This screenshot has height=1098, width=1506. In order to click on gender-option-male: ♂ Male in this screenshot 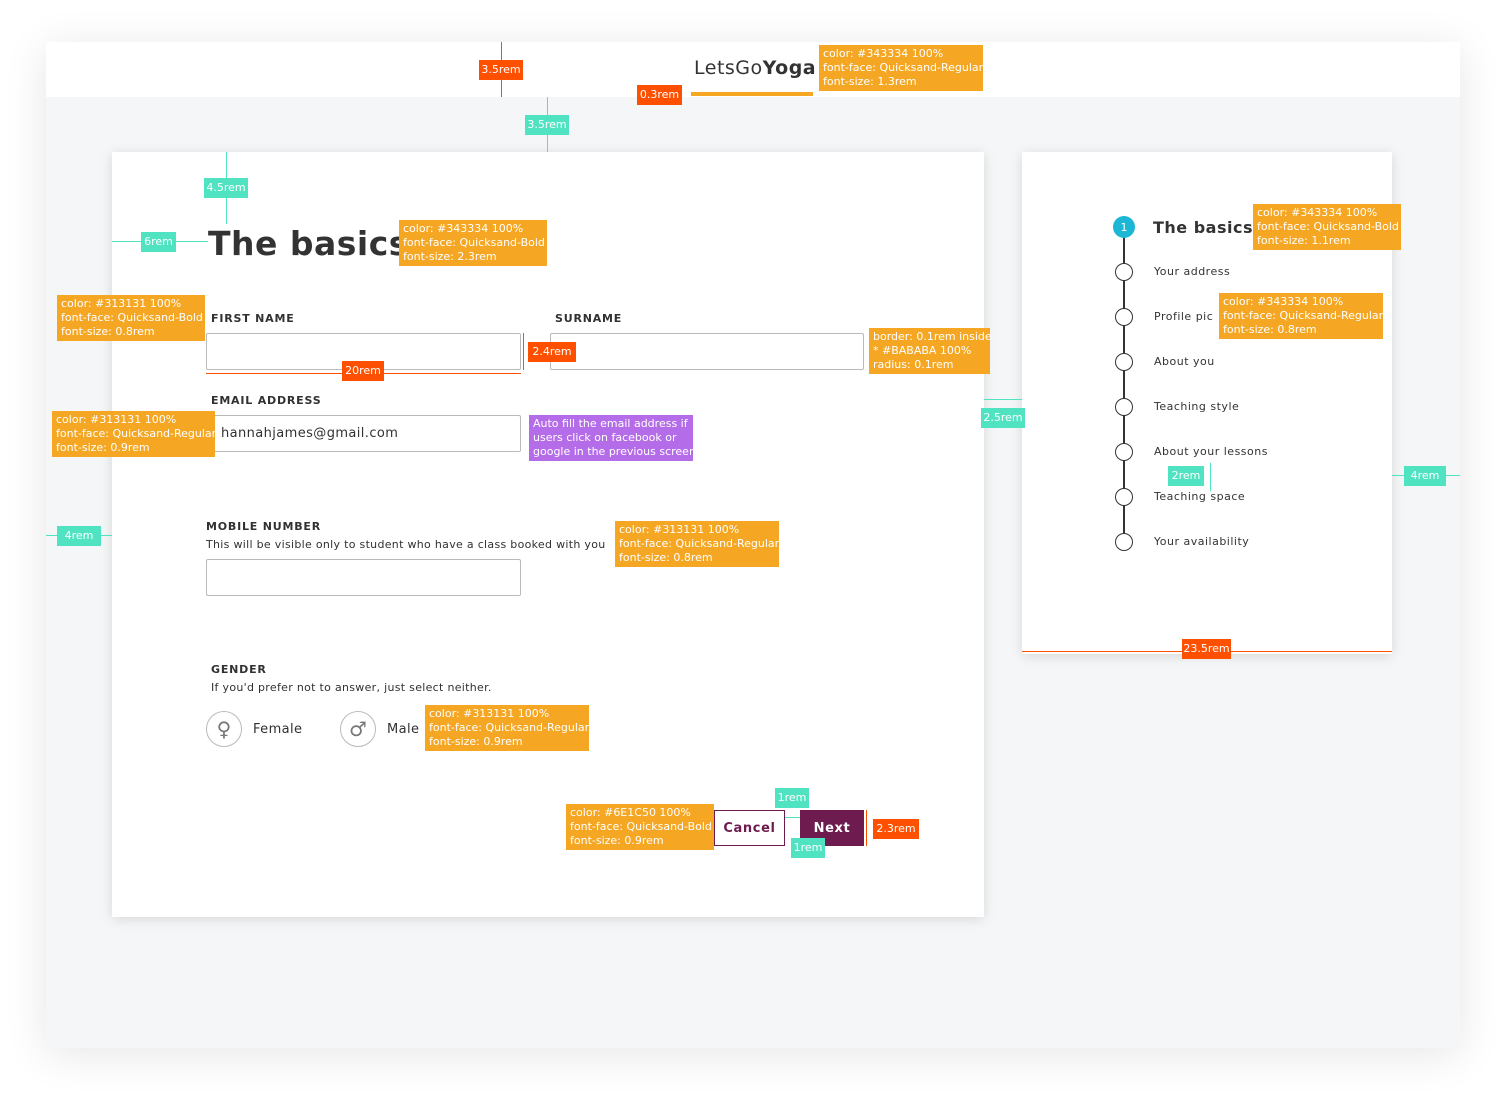, I will do `click(379, 729)`.